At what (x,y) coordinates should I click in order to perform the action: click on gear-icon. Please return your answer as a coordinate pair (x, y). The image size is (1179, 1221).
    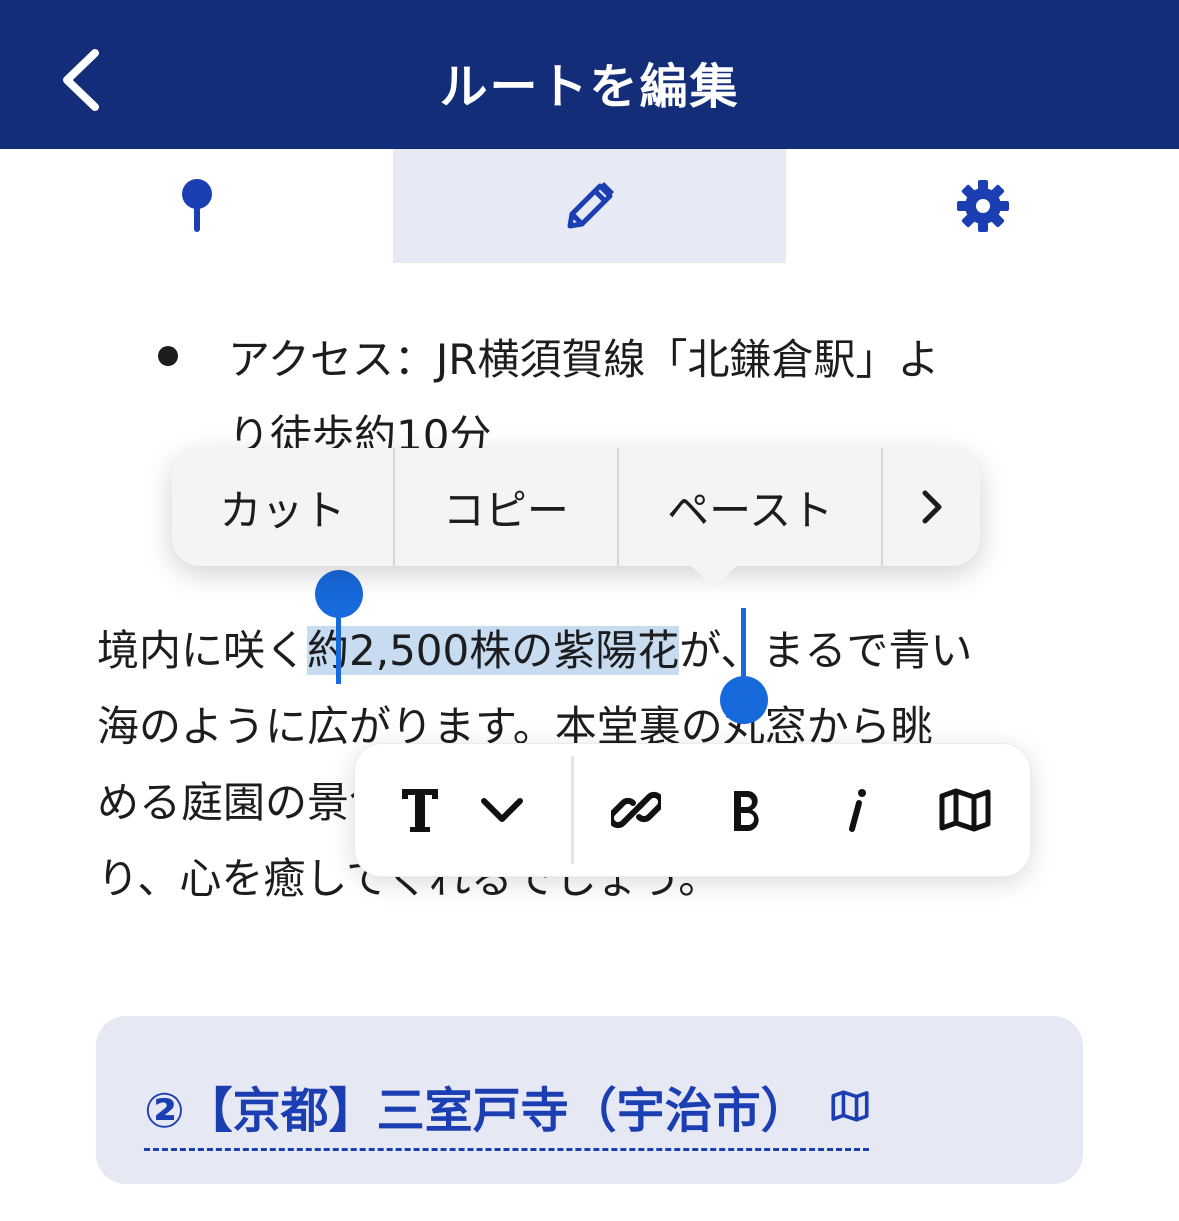
    Looking at the image, I should click on (982, 206).